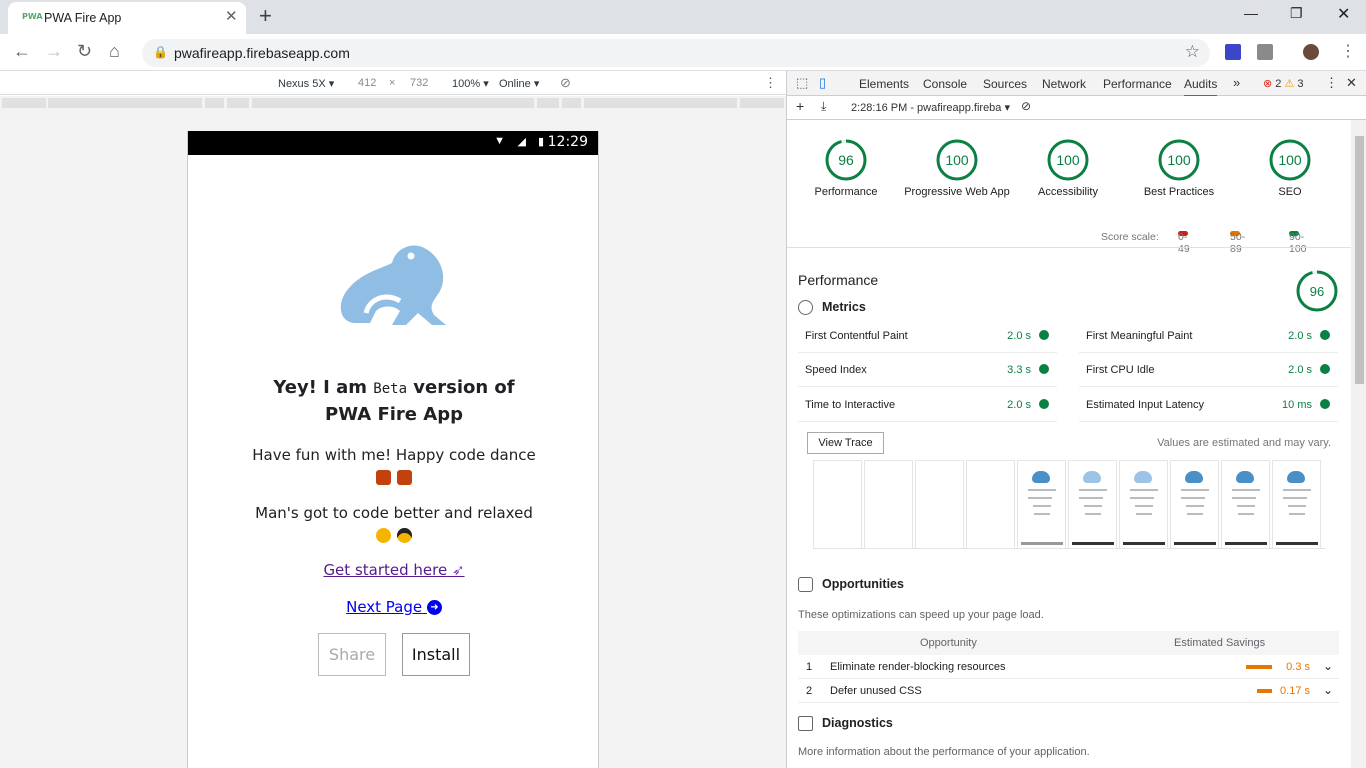 The height and width of the screenshot is (768, 1366). I want to click on new-audit-icon: +, so click(800, 106).